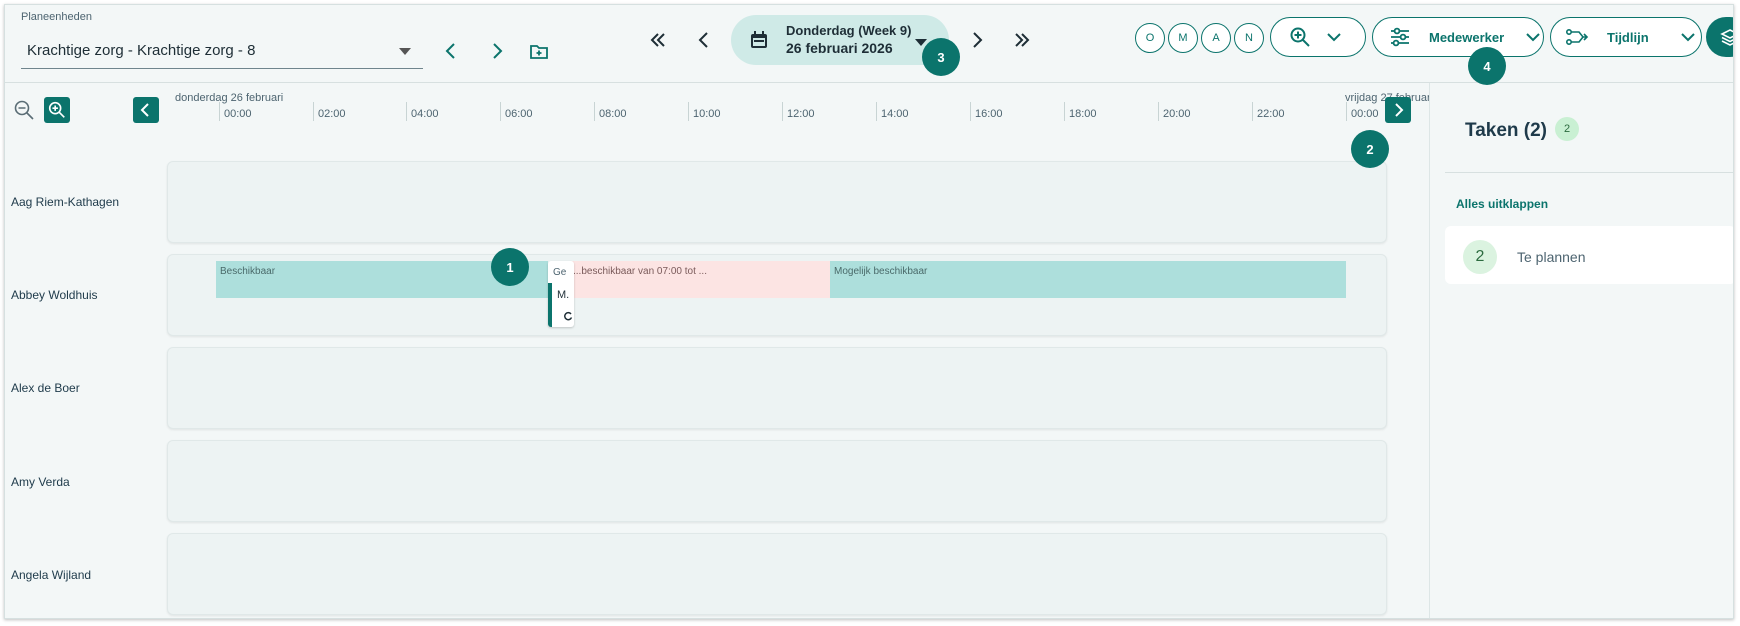  What do you see at coordinates (1480, 257) in the screenshot?
I see `task-group-count: 2` at bounding box center [1480, 257].